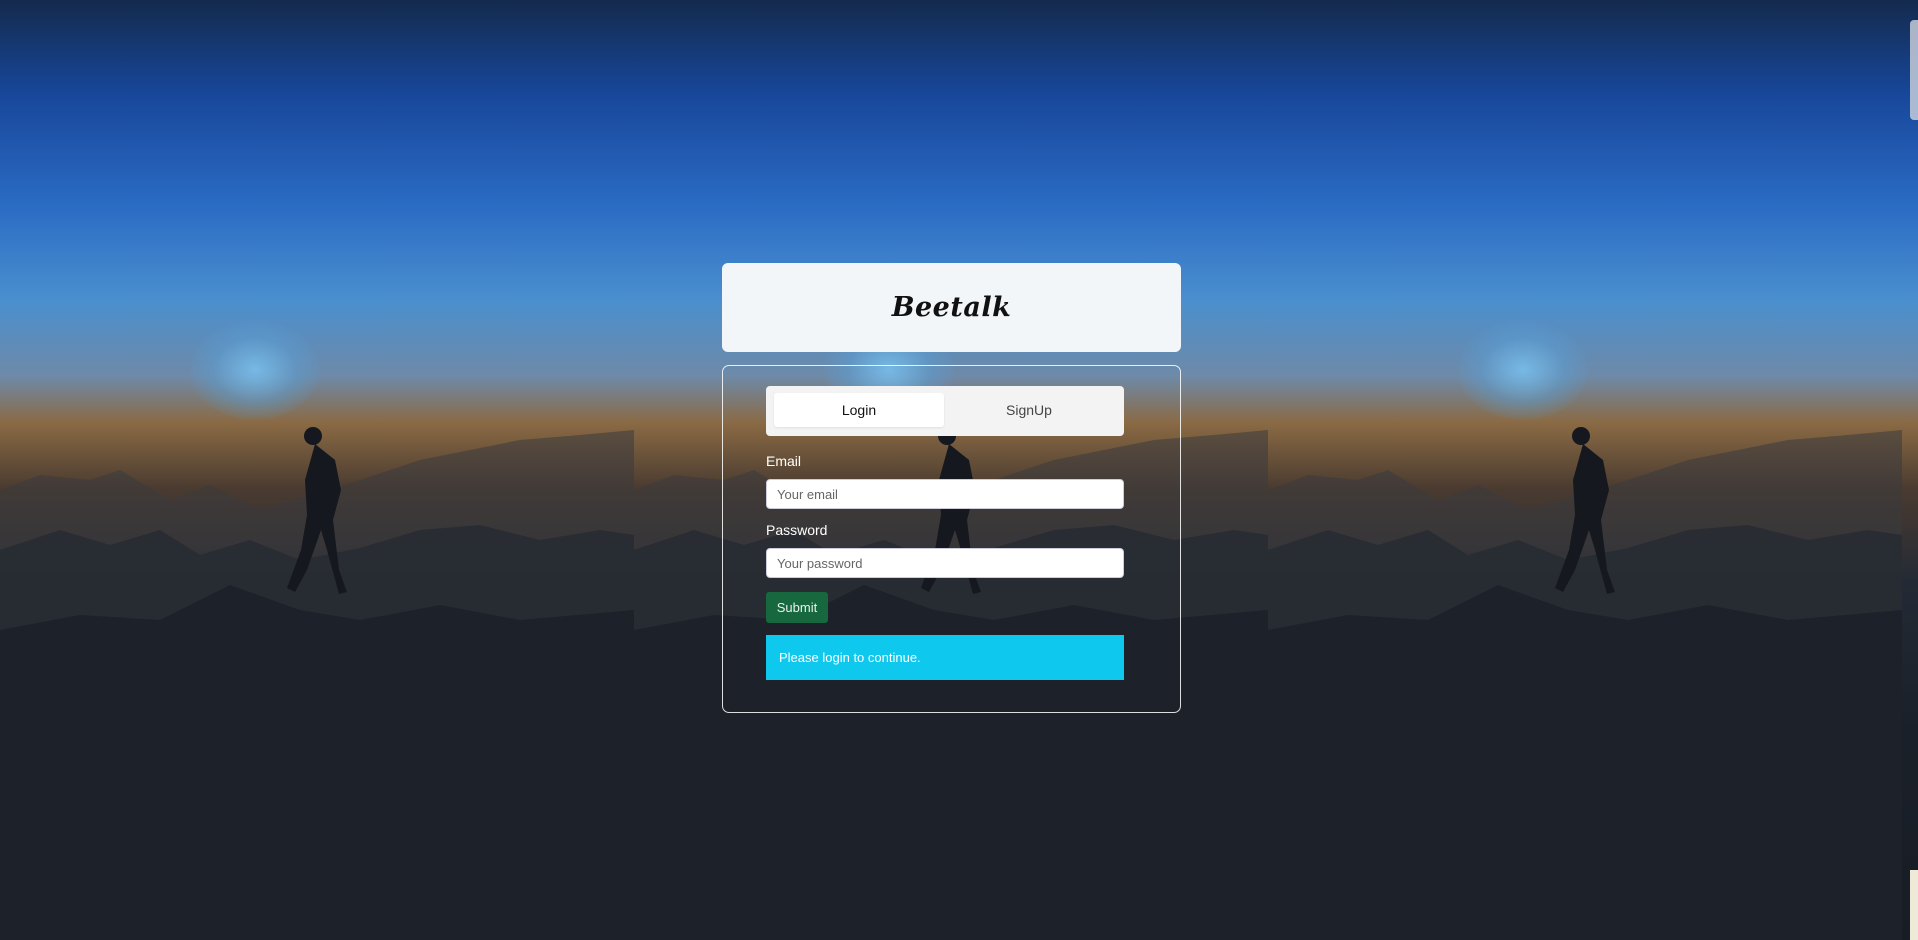 This screenshot has width=1918, height=940. What do you see at coordinates (1029, 410) in the screenshot?
I see `tab-signup: SignUp` at bounding box center [1029, 410].